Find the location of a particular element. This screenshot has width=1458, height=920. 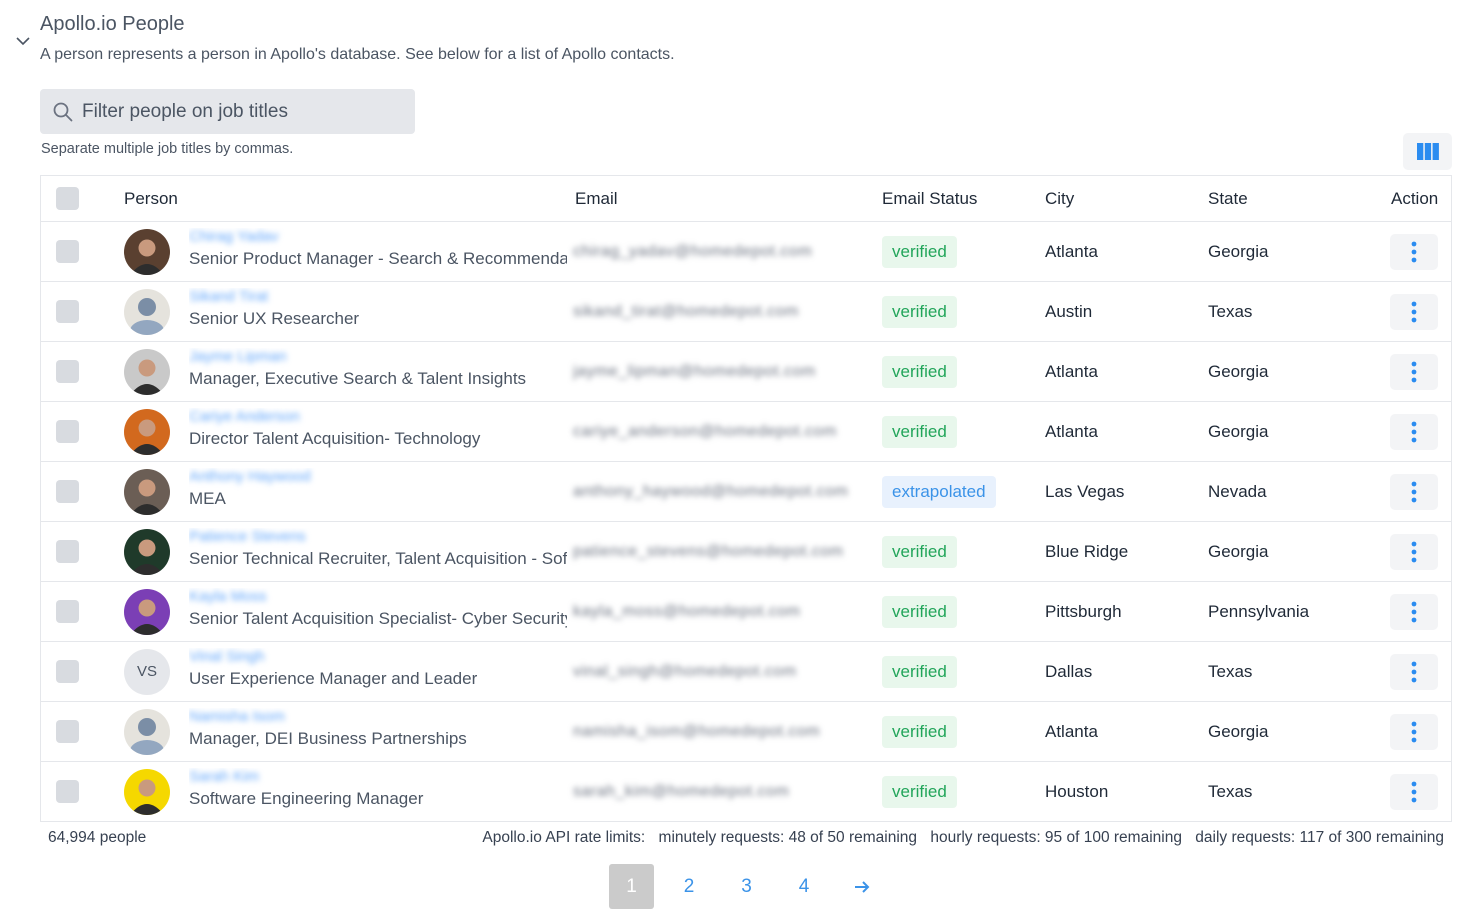

next-page-button is located at coordinates (861, 886).